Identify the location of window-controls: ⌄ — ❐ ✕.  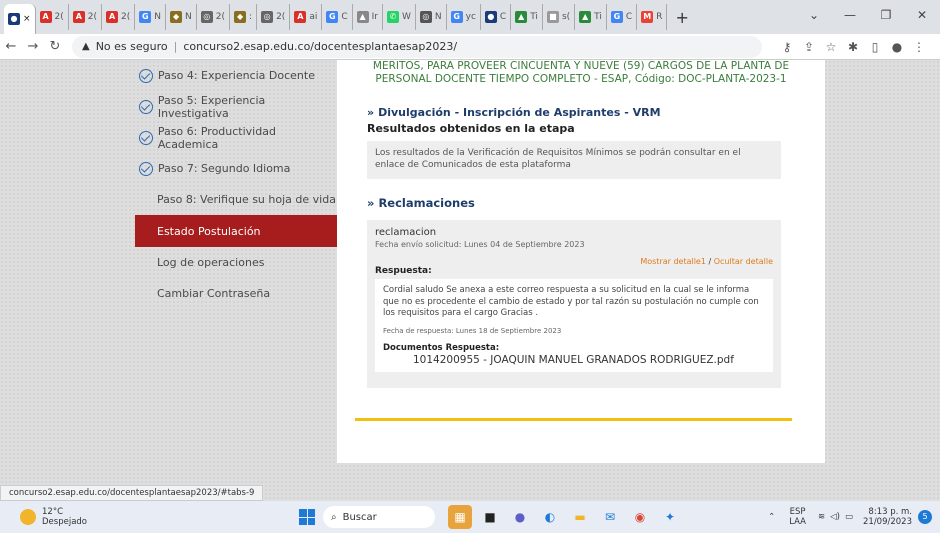
(868, 15).